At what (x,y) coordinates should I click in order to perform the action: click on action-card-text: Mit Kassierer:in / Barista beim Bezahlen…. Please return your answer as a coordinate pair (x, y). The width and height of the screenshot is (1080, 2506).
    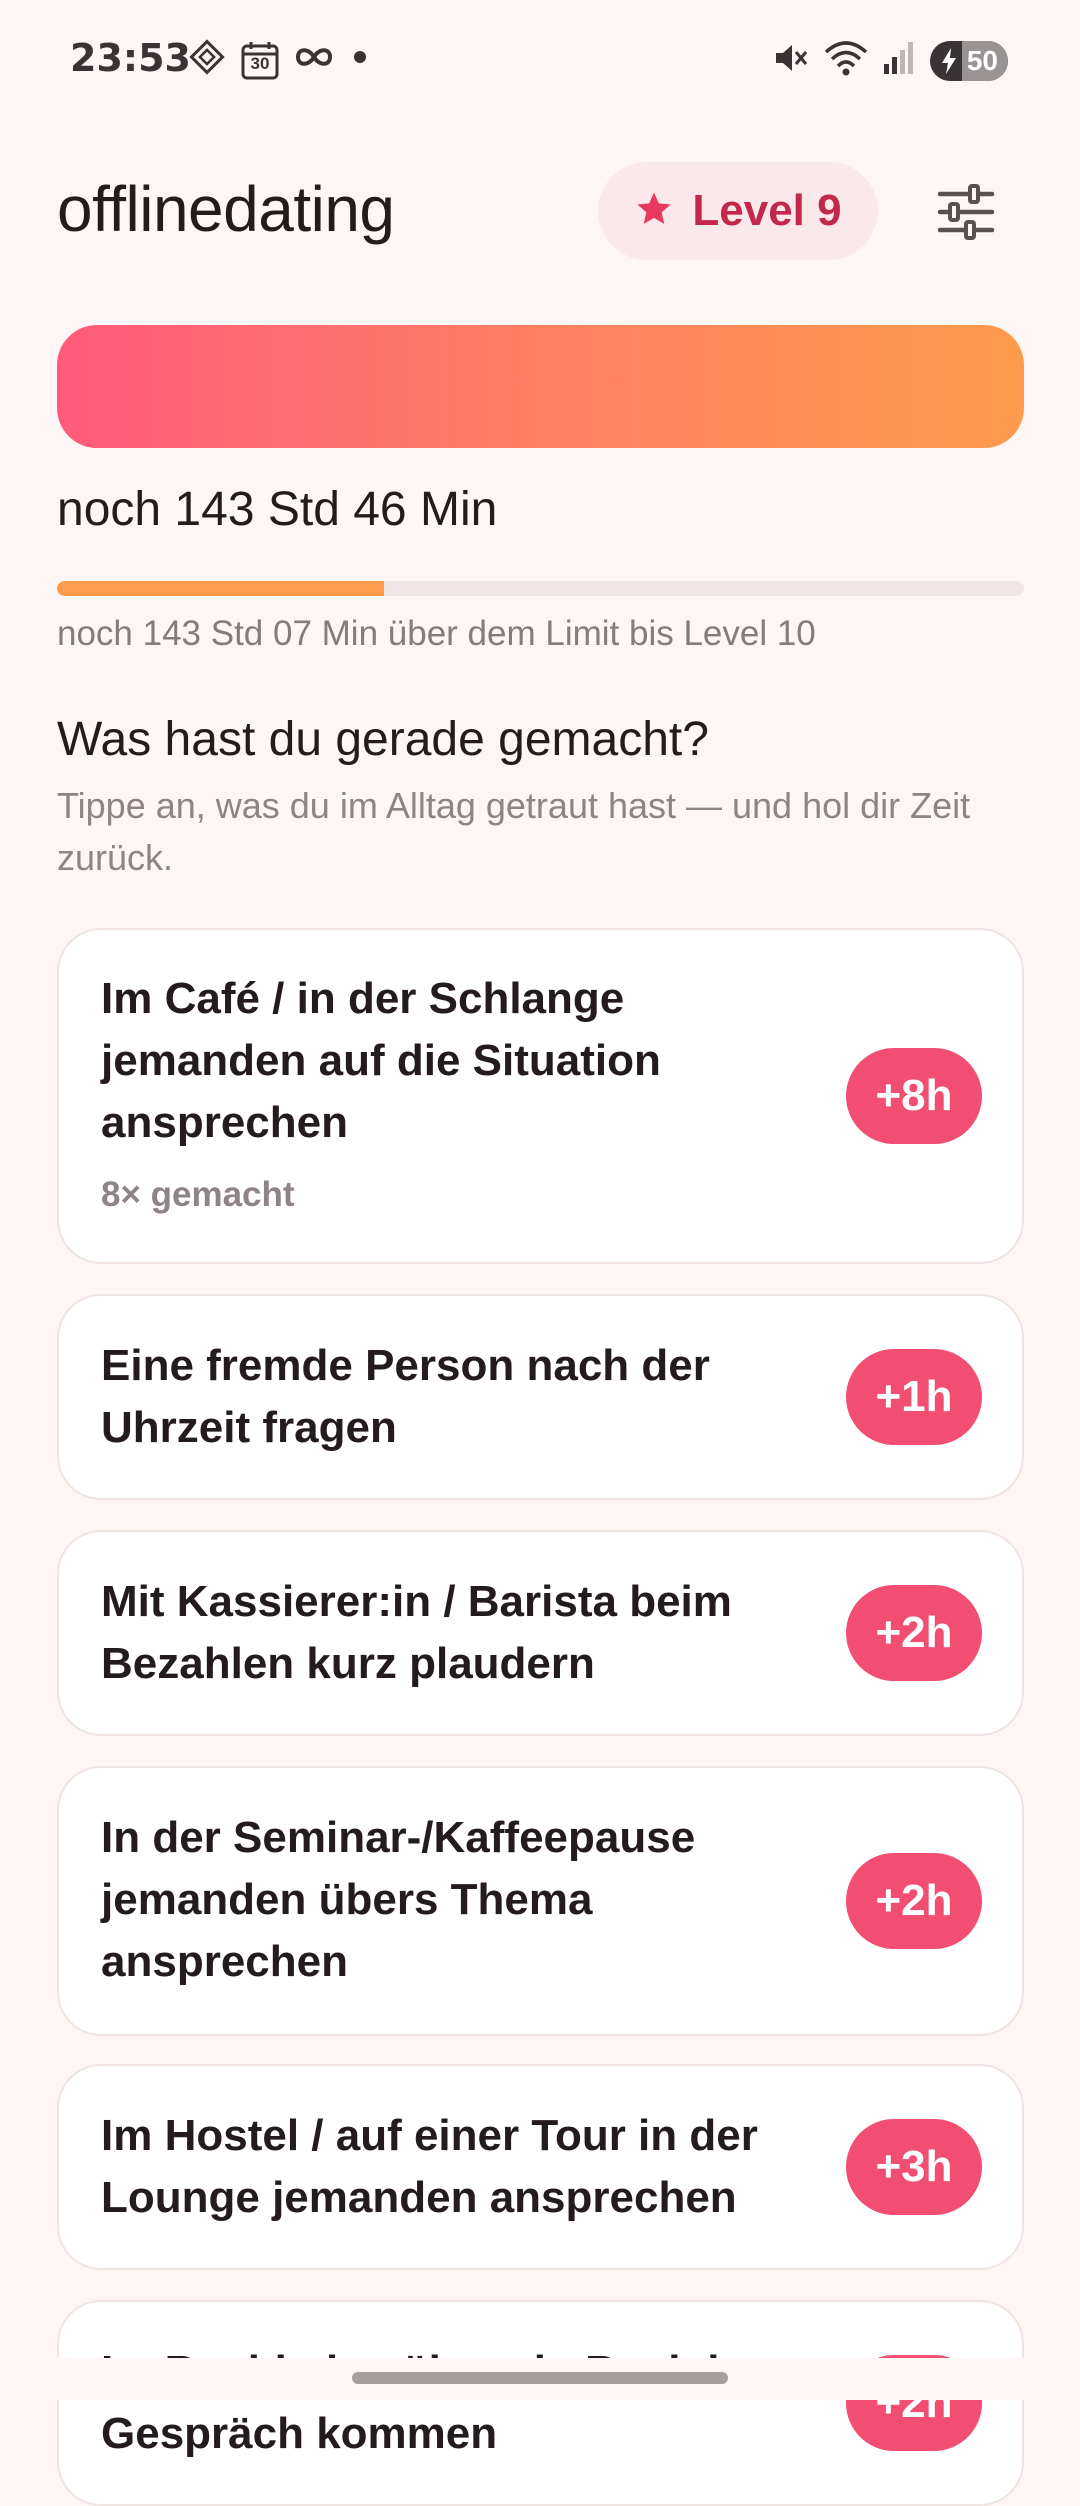
    Looking at the image, I should click on (416, 1632).